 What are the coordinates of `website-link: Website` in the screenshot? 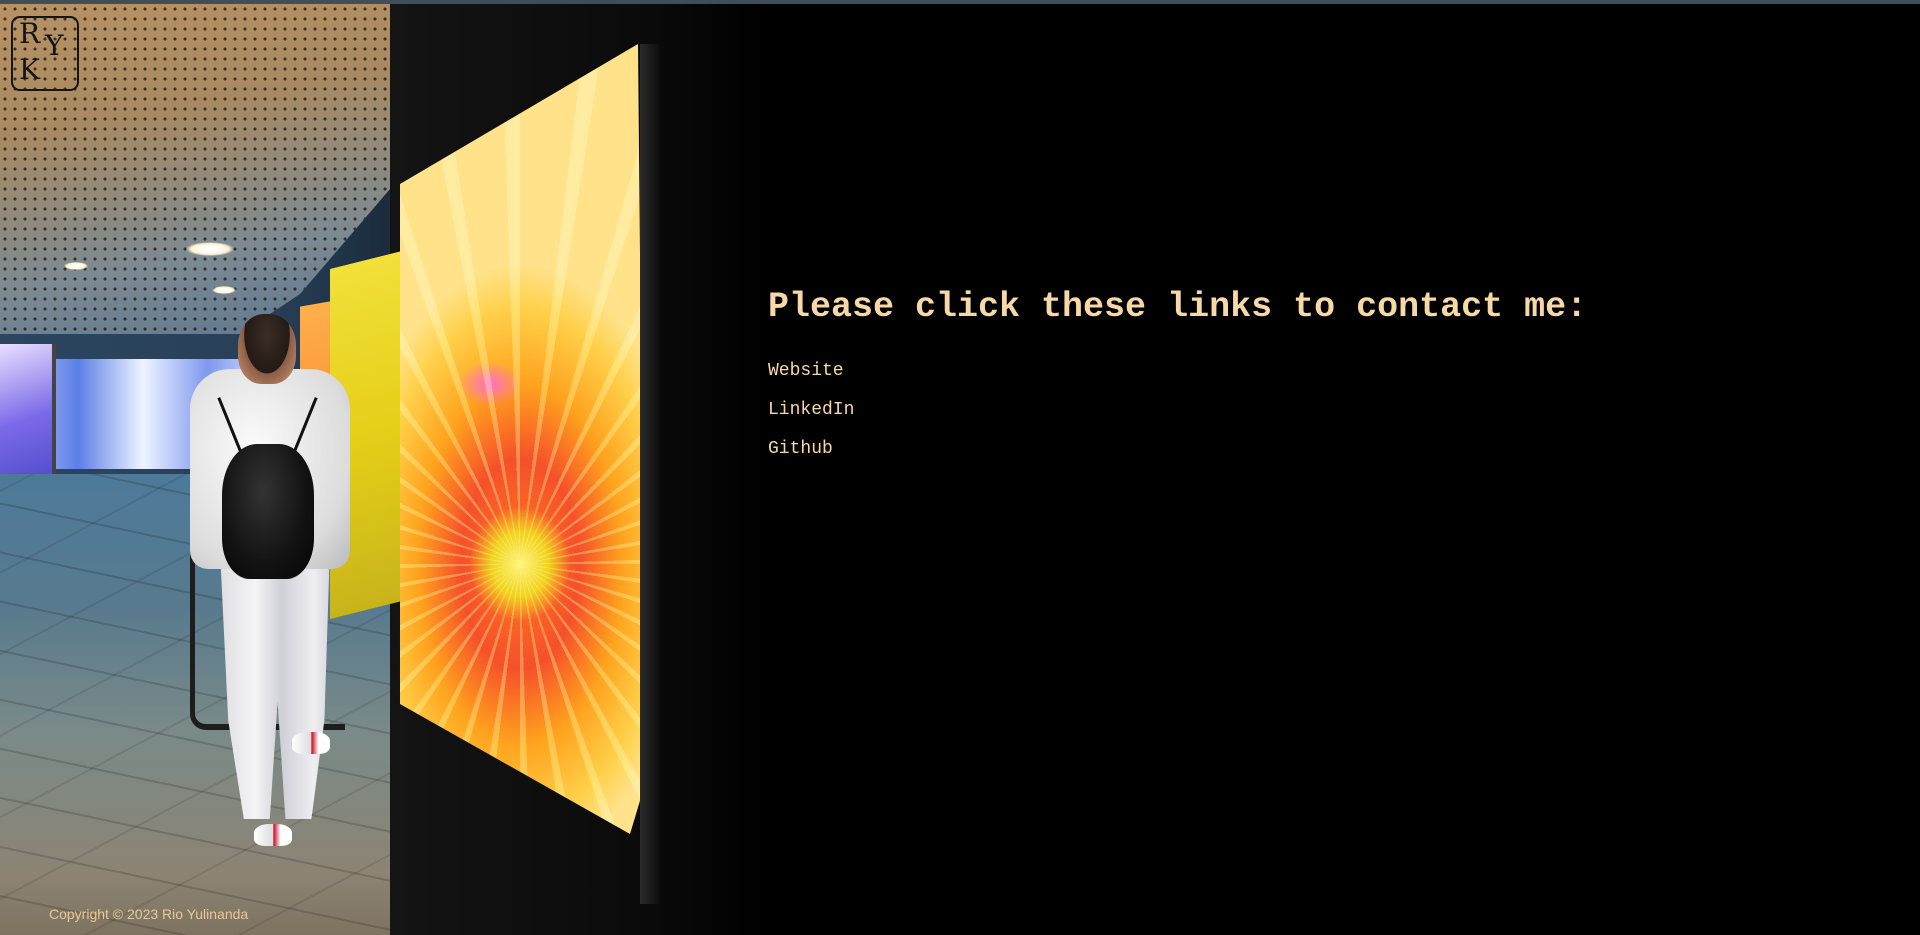 It's located at (811, 371).